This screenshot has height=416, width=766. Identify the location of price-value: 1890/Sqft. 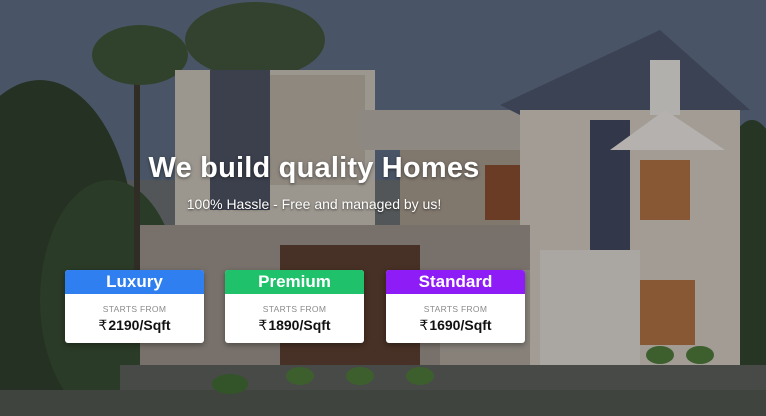
(299, 325).